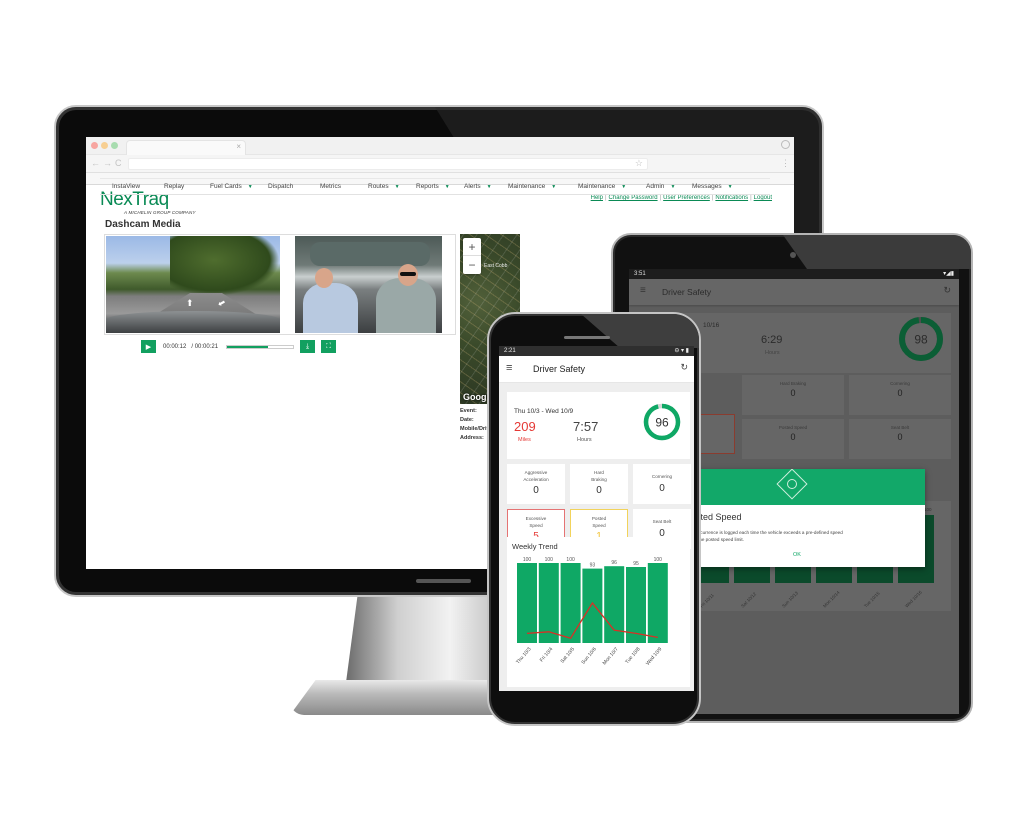 The height and width of the screenshot is (827, 1024). Describe the element at coordinates (329, 346) in the screenshot. I see `fullscreen-button: ⛶` at that location.